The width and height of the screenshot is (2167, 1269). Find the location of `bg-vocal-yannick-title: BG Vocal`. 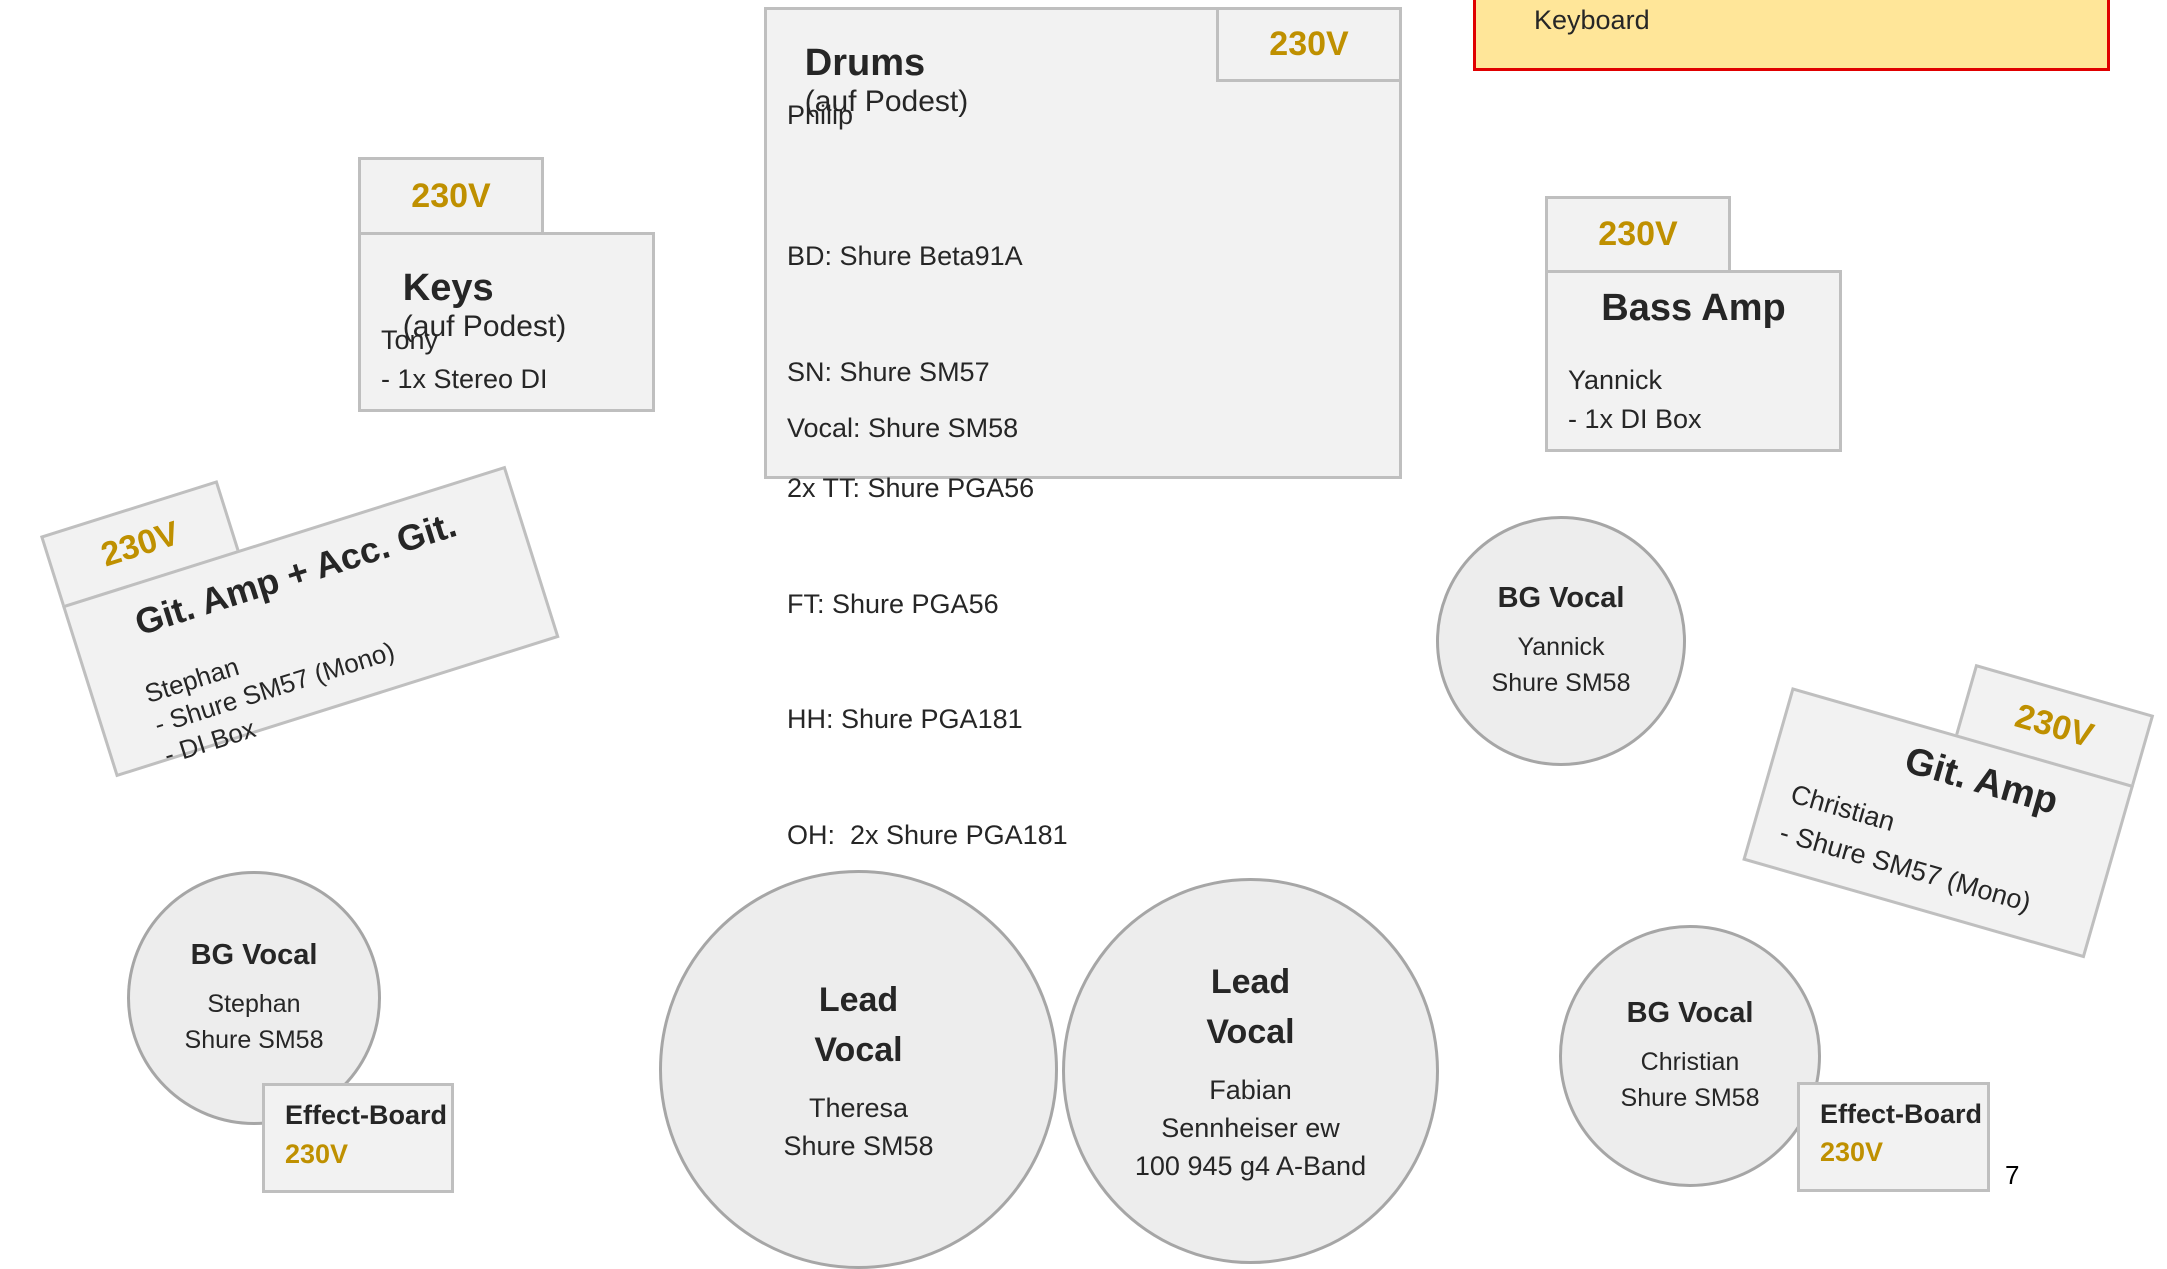

bg-vocal-yannick-title: BG Vocal is located at coordinates (1561, 597).